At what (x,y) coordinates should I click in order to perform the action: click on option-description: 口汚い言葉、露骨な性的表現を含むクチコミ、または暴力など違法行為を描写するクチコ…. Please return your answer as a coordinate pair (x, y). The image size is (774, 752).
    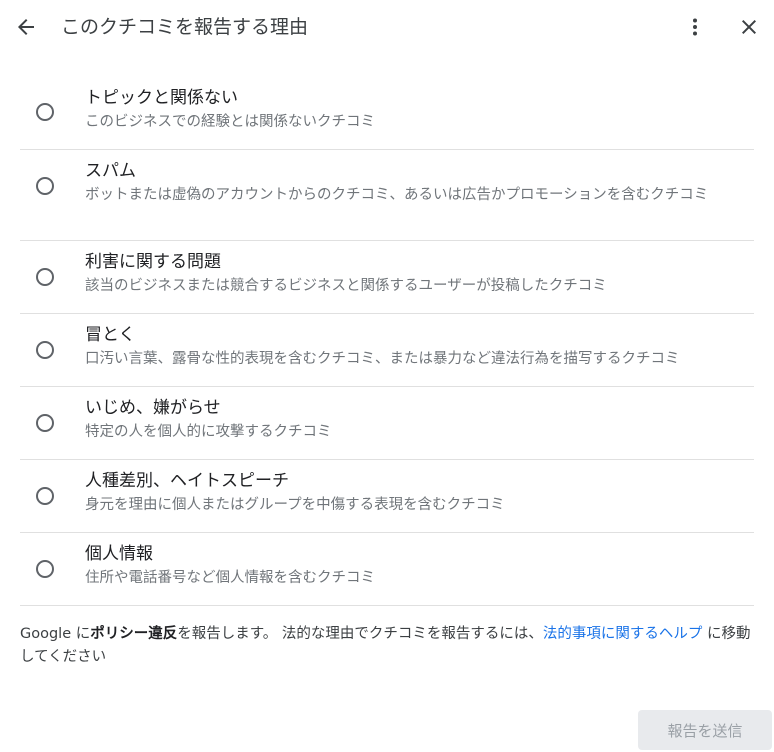
    Looking at the image, I should click on (382, 359).